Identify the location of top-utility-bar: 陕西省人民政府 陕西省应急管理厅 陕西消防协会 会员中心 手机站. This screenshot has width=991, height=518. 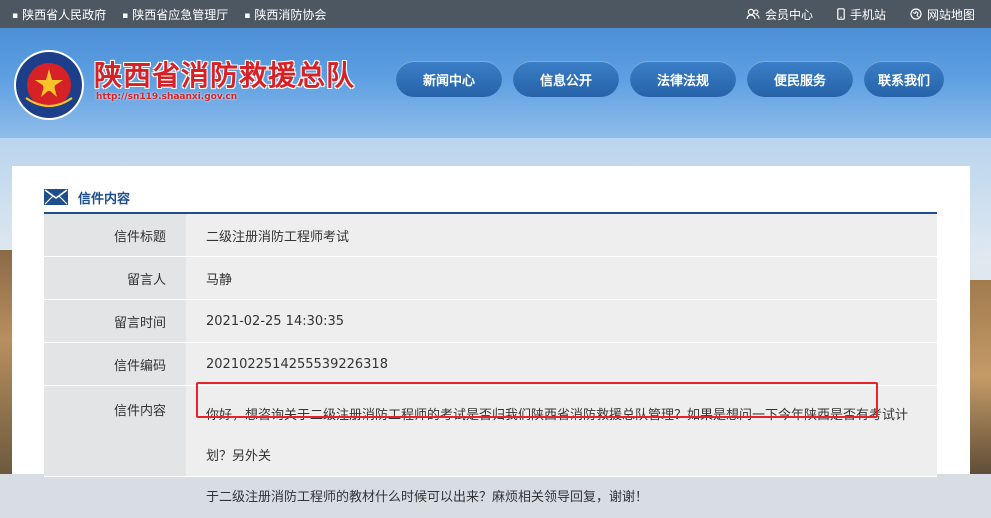
(495, 14).